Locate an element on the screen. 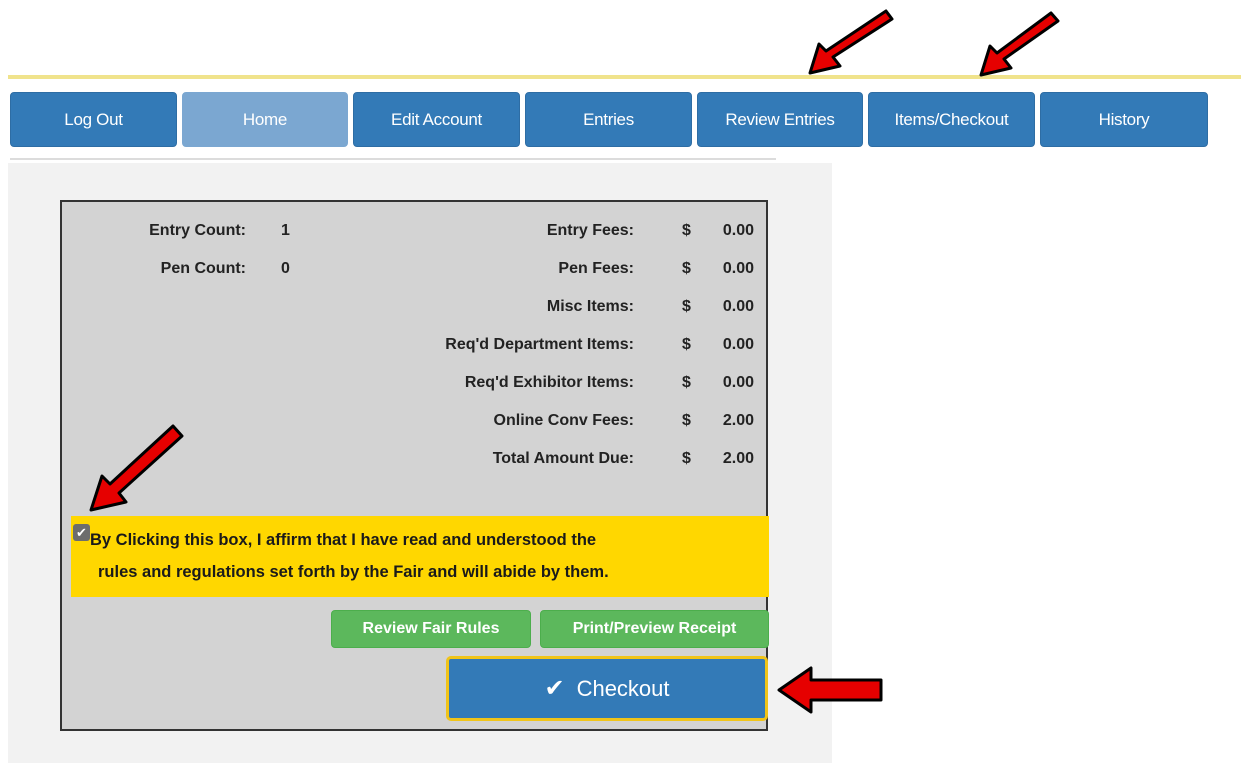 Image resolution: width=1241 pixels, height=763 pixels. checkout-button: ✔ Checkout is located at coordinates (607, 688).